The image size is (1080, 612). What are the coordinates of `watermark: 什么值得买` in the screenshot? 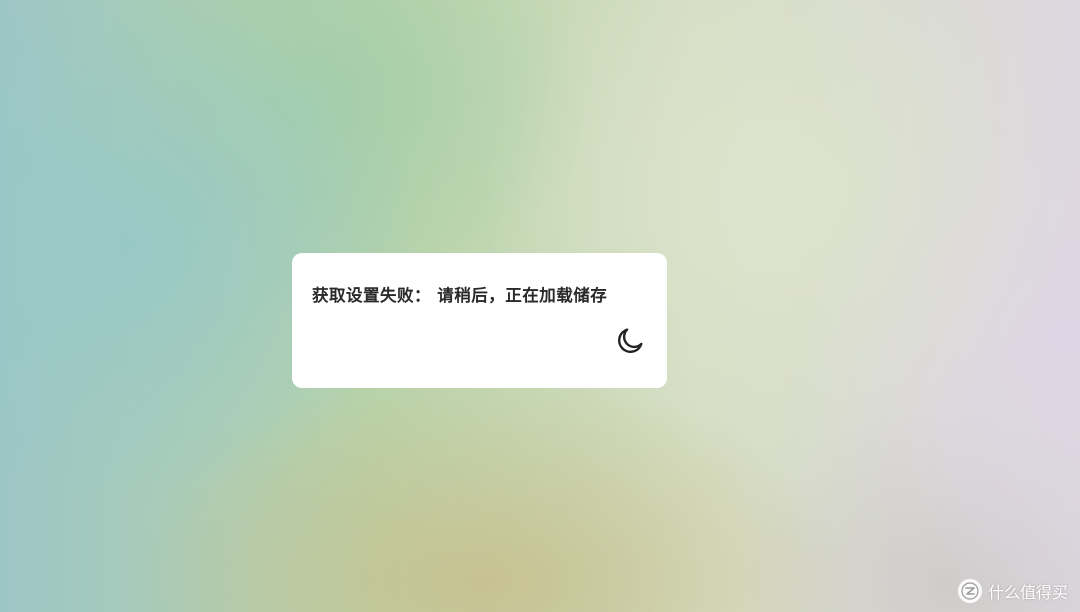 It's located at (1012, 591).